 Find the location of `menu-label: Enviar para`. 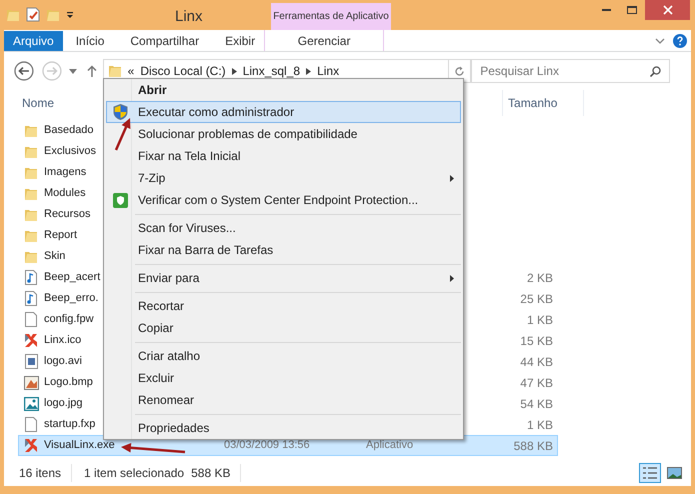

menu-label: Enviar para is located at coordinates (169, 278).